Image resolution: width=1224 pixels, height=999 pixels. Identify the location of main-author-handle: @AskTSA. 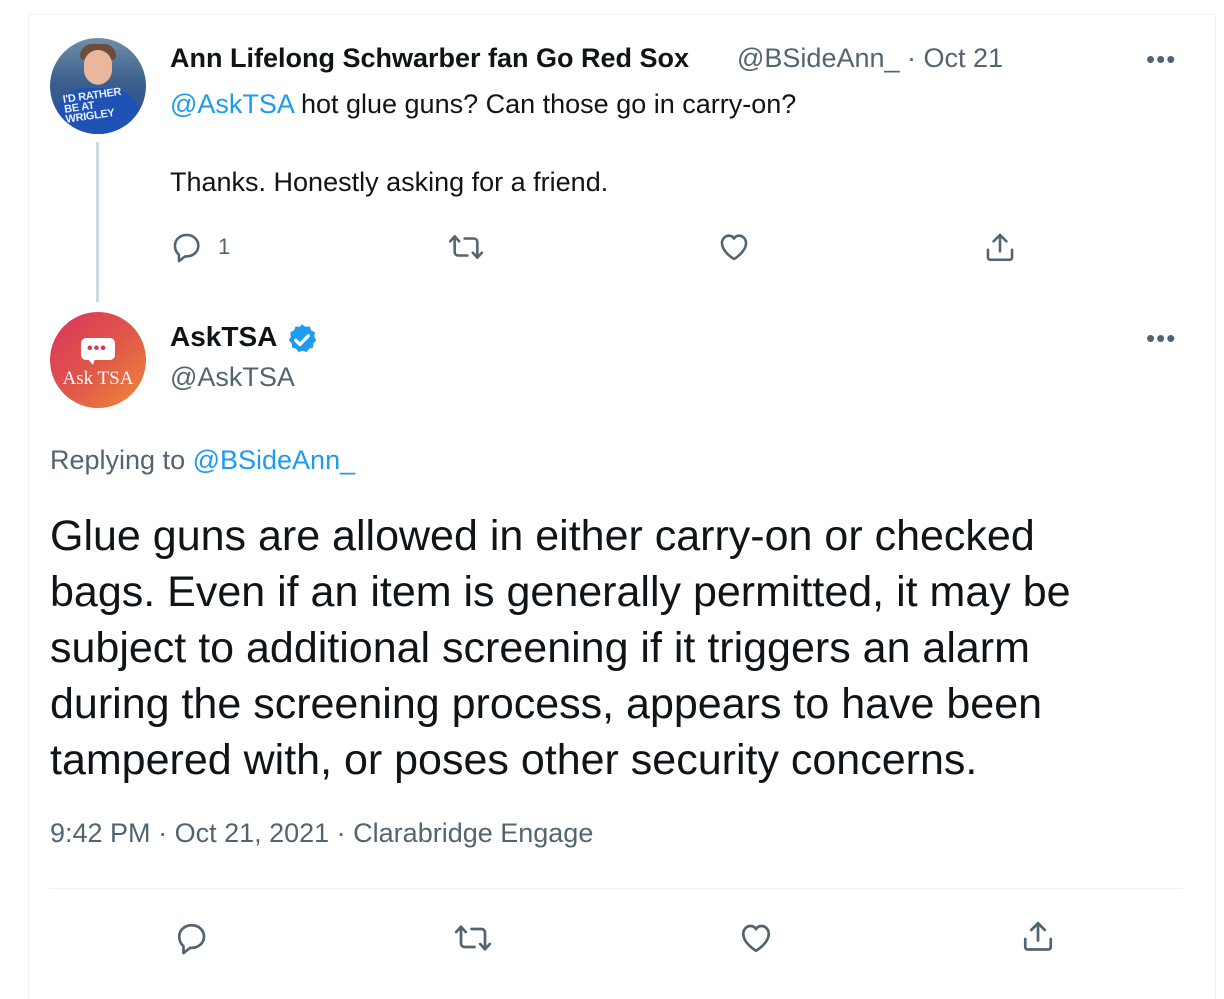
(232, 377).